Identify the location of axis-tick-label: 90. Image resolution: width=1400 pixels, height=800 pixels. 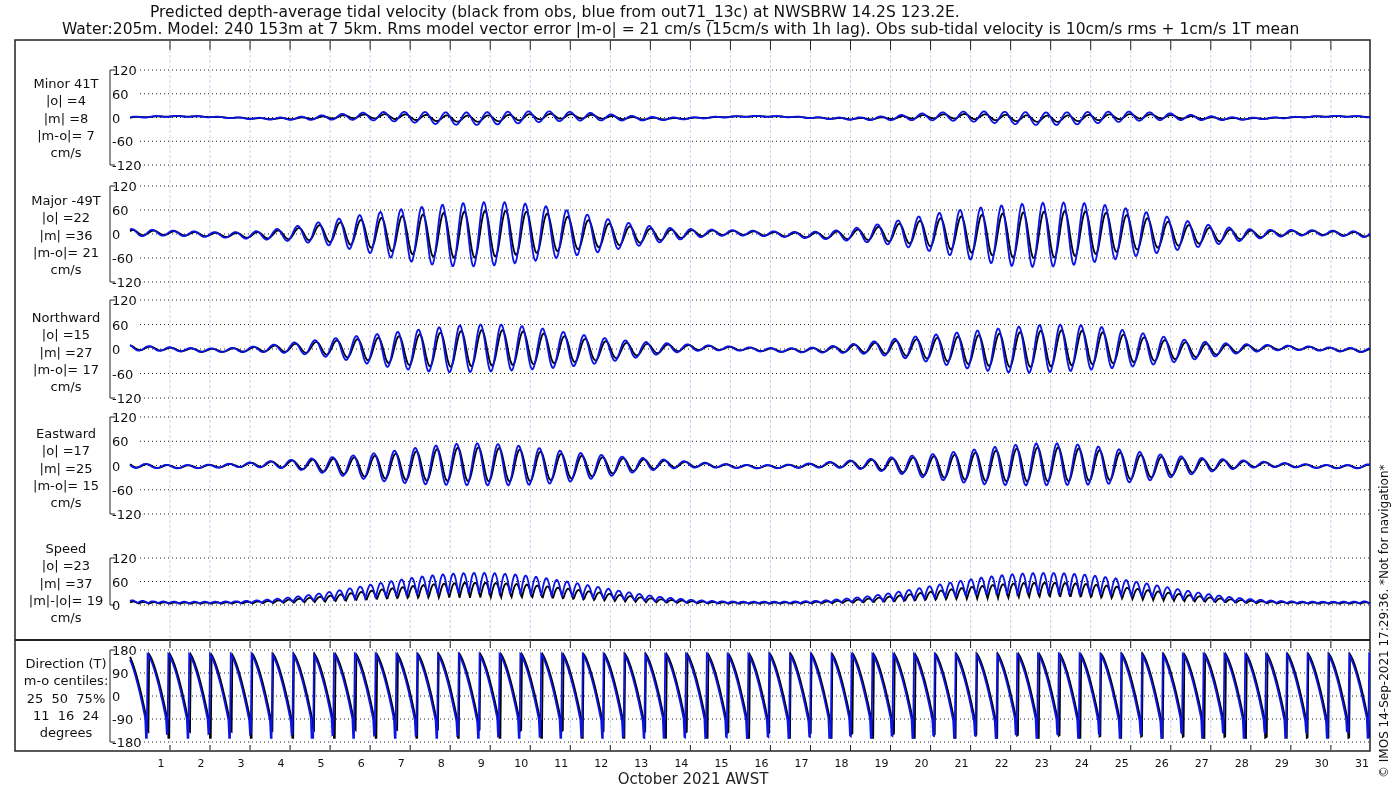
(120, 673).